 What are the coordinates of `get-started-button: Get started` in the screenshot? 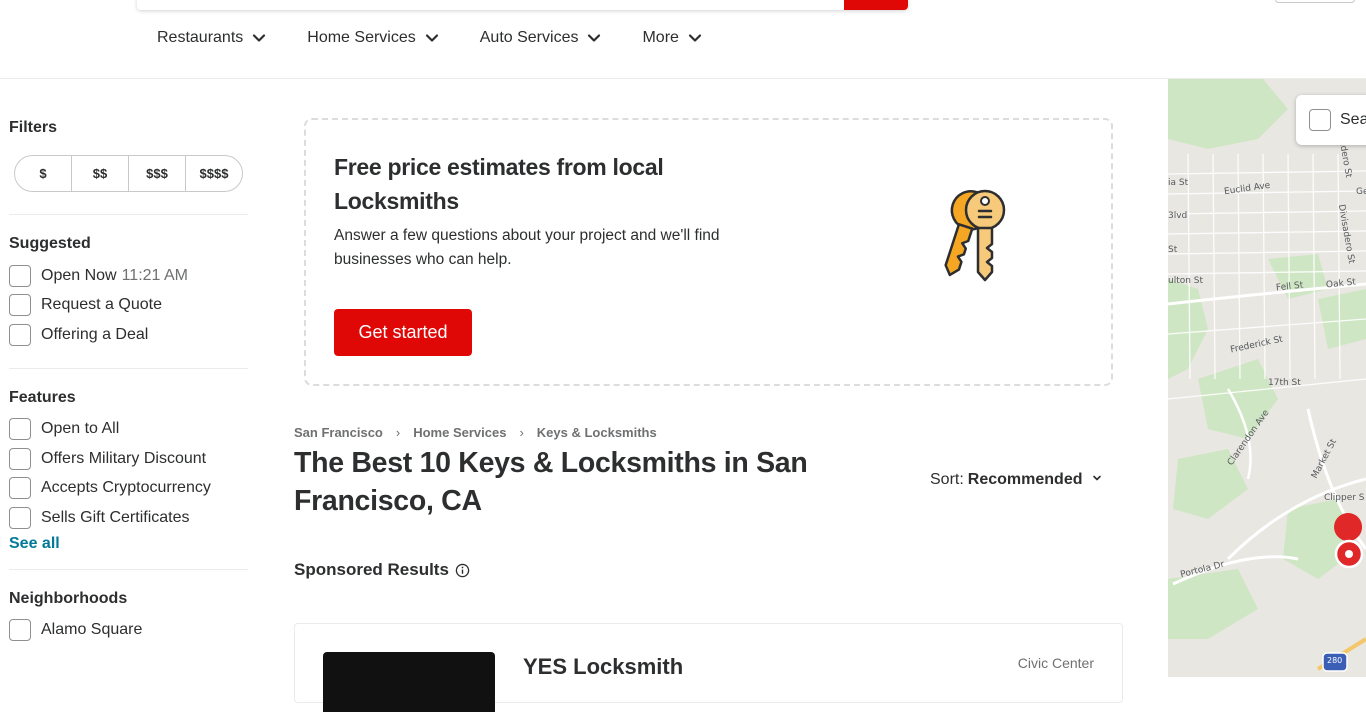 It's located at (403, 332).